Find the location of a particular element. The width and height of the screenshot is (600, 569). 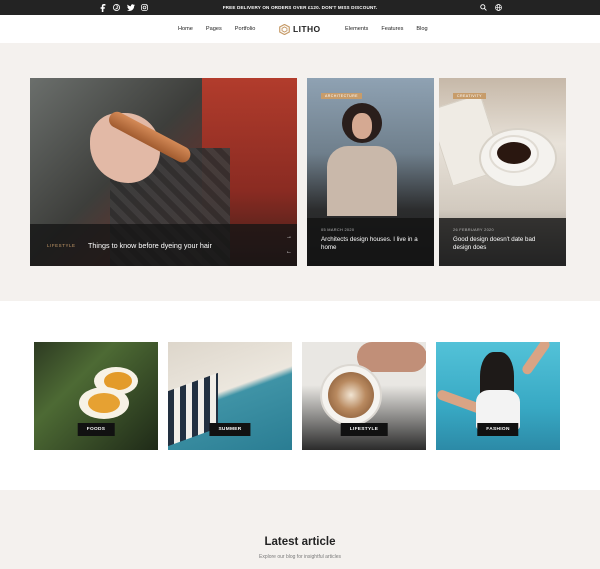

category-card-fashion: FASHION is located at coordinates (498, 396).